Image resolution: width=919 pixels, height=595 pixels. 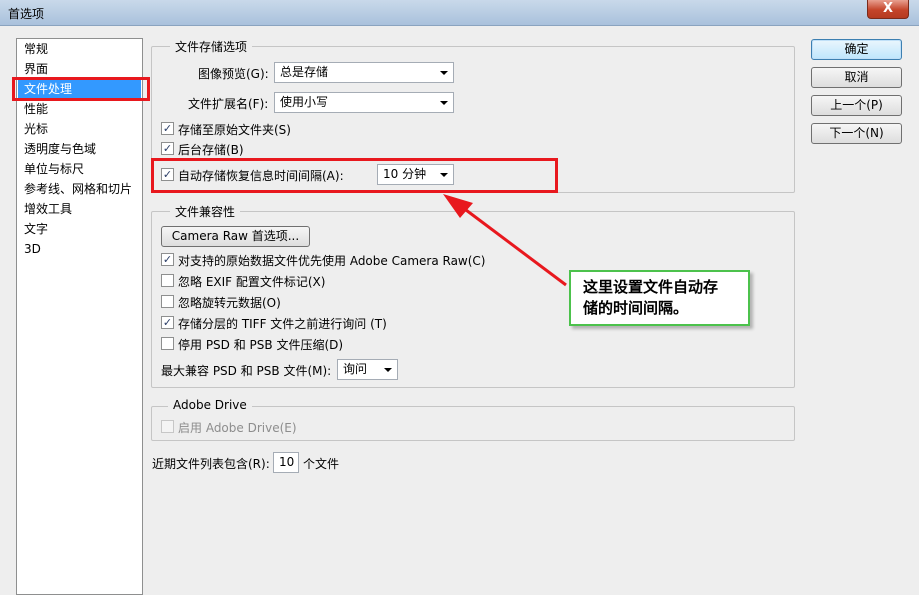 What do you see at coordinates (856, 105) in the screenshot?
I see `prev-button: 上一个(P)` at bounding box center [856, 105].